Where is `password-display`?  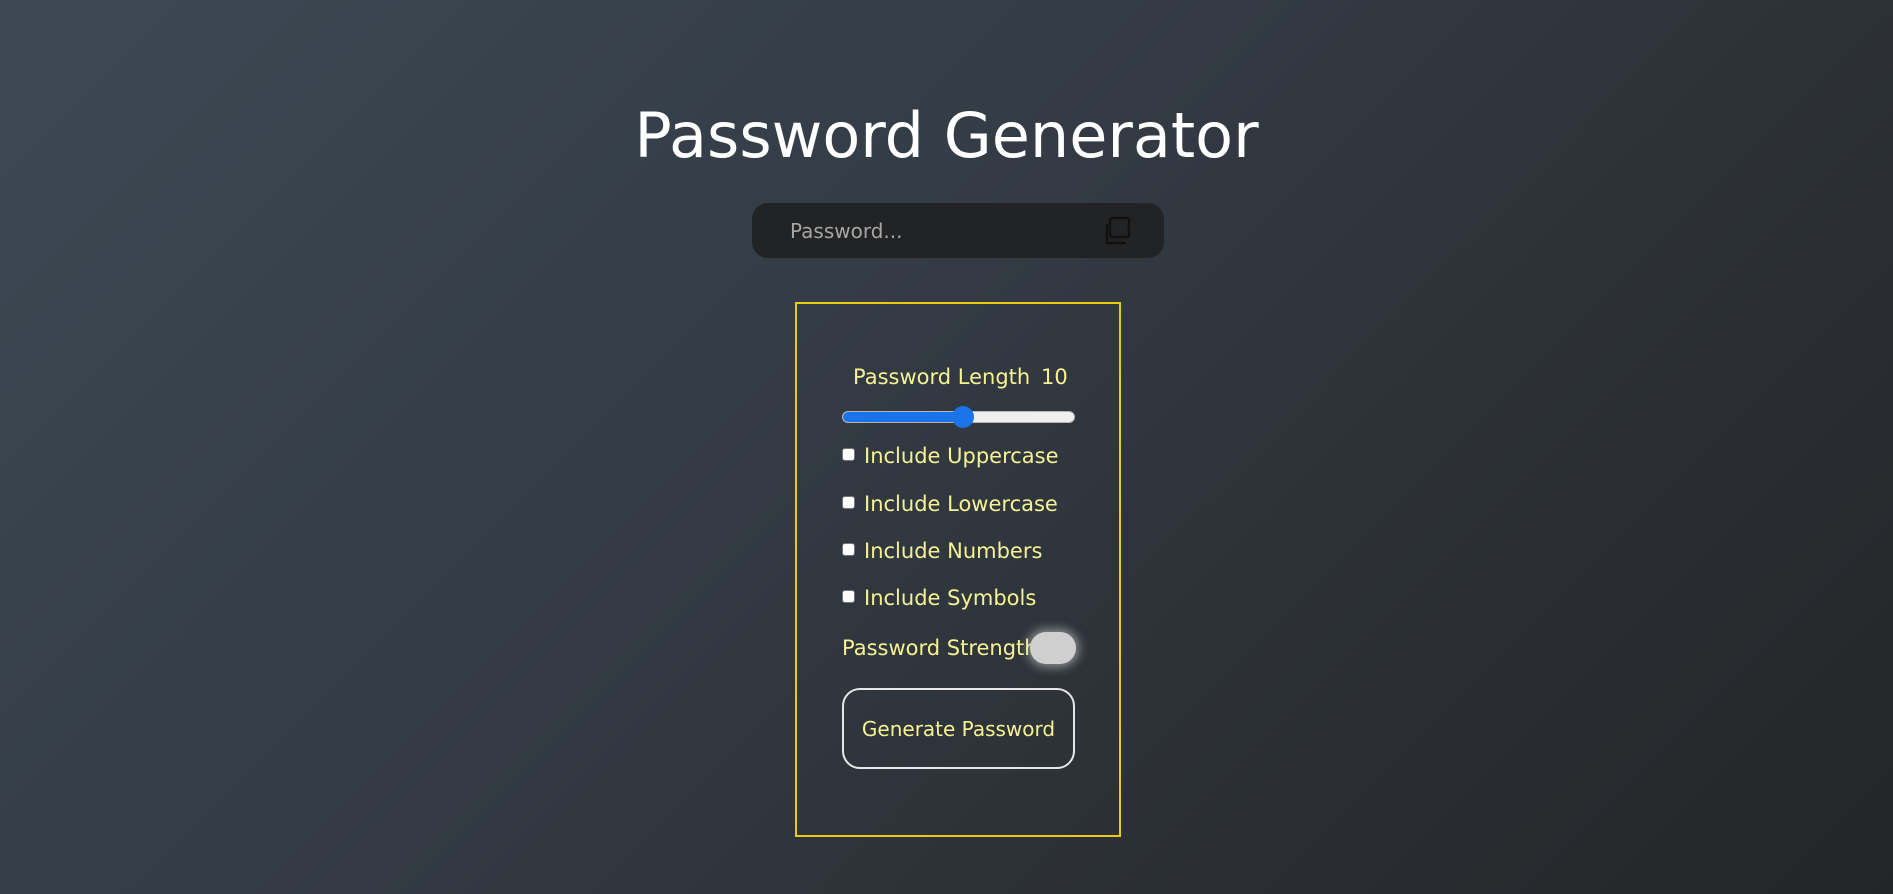 password-display is located at coordinates (958, 230).